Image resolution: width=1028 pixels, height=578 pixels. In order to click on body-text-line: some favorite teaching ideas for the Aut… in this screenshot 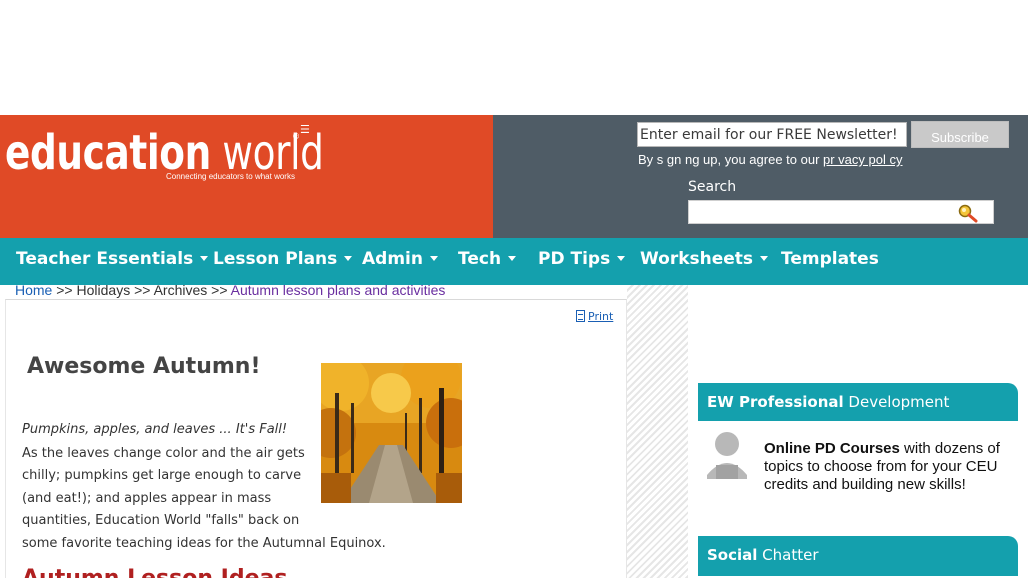, I will do `click(204, 543)`.